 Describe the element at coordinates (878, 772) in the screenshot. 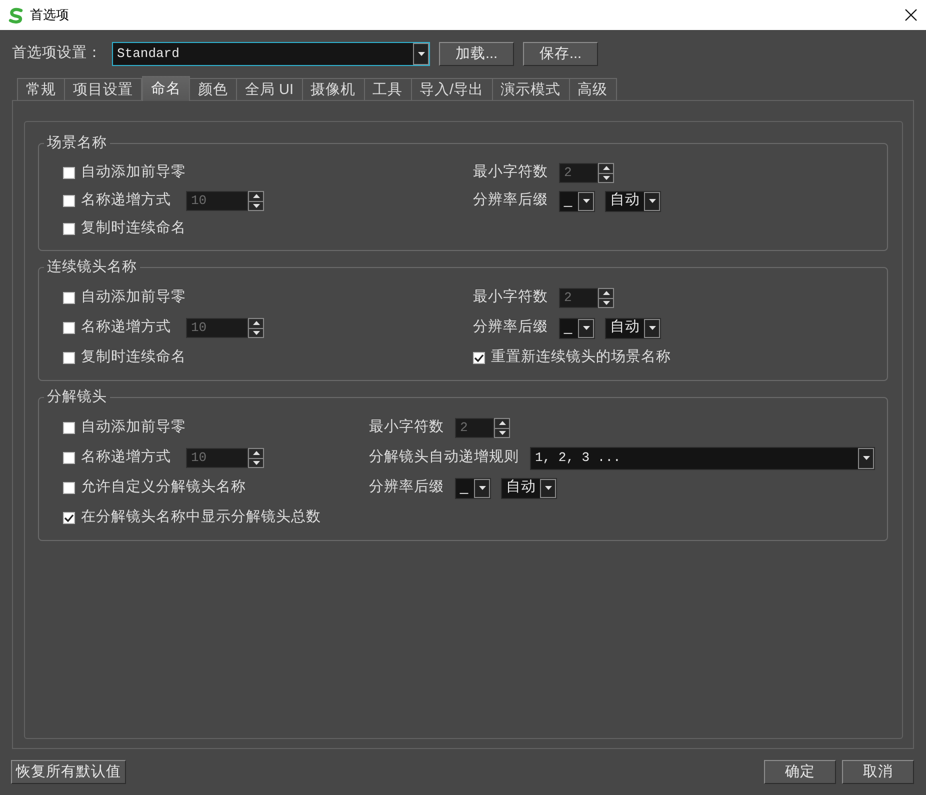

I see `action-button: 取消` at that location.